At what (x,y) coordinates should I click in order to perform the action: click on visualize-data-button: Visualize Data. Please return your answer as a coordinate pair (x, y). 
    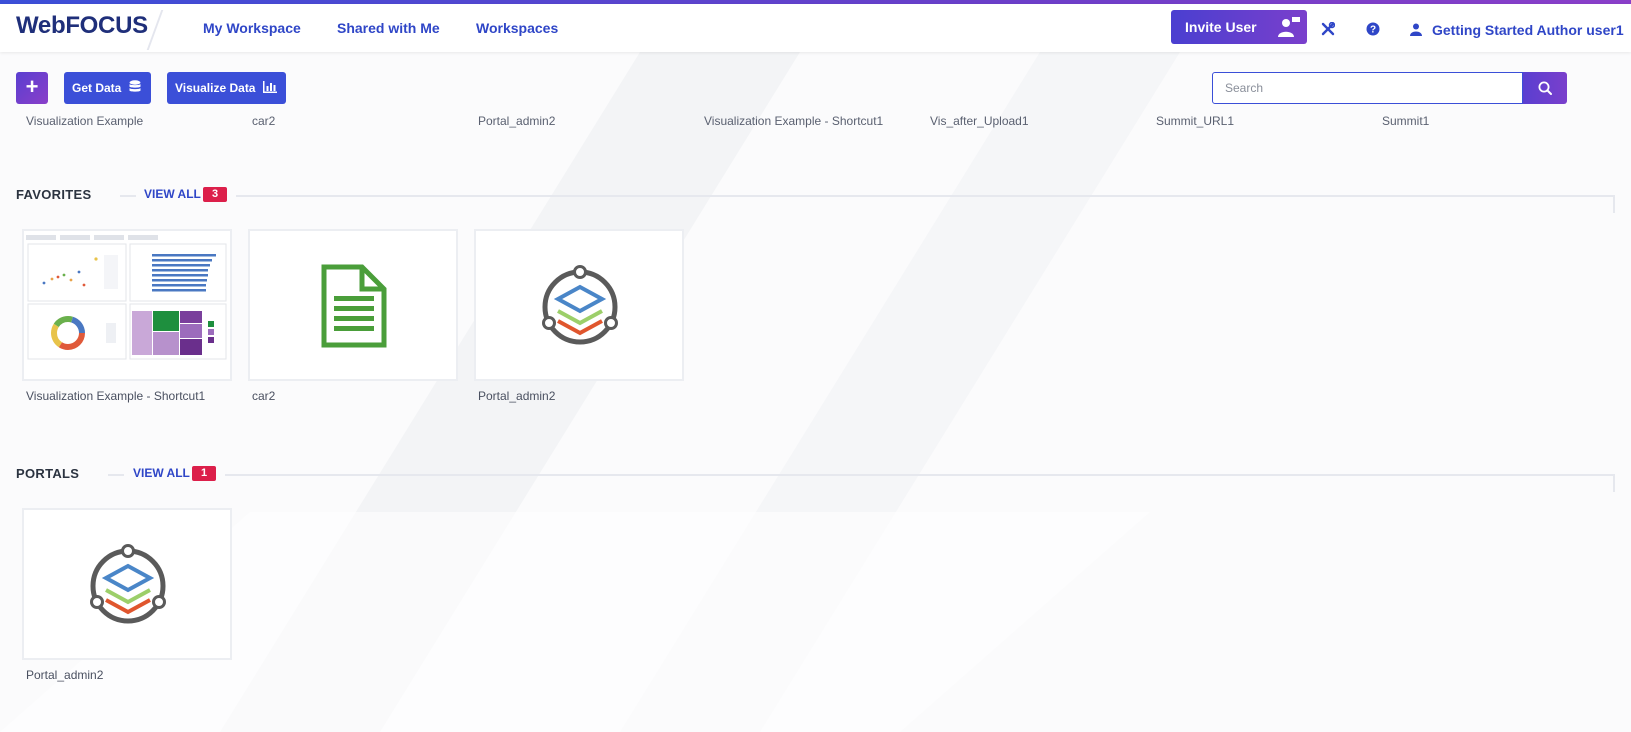
    Looking at the image, I should click on (226, 88).